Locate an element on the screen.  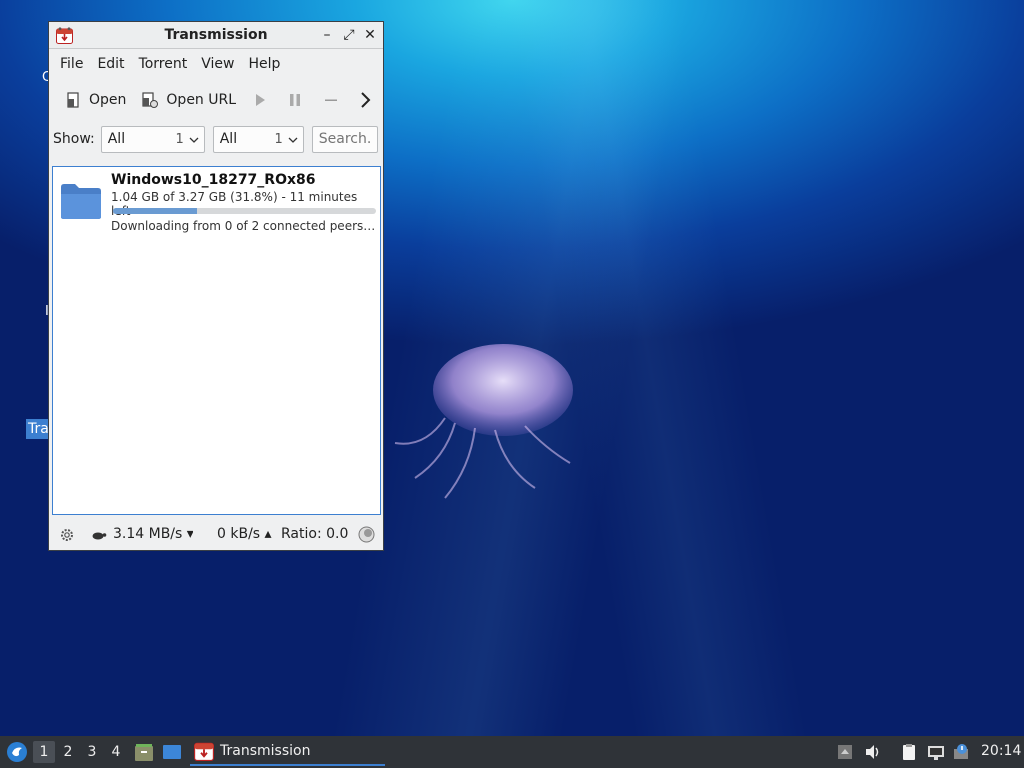
toolbar: Open Open URL is located at coordinates (216, 100).